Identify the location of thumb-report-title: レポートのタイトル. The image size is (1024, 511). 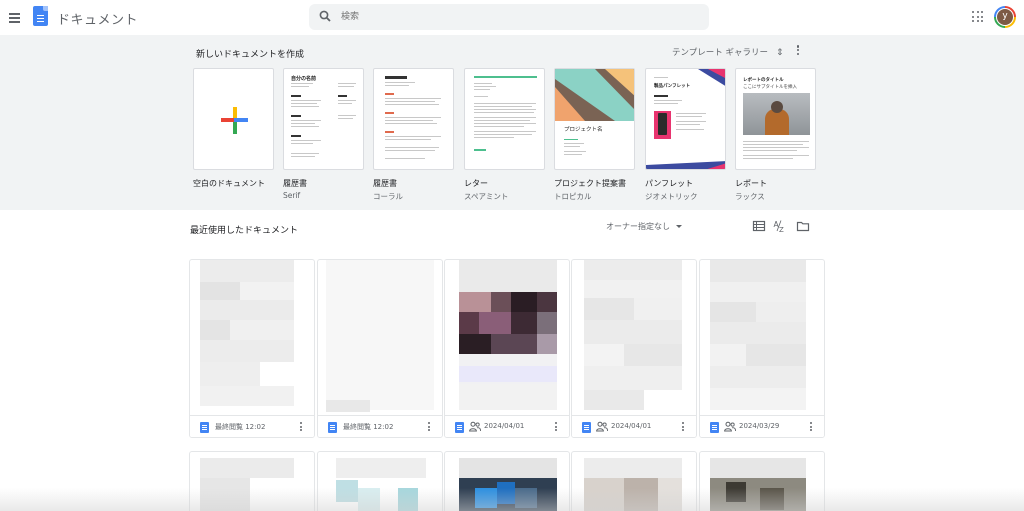
(763, 80).